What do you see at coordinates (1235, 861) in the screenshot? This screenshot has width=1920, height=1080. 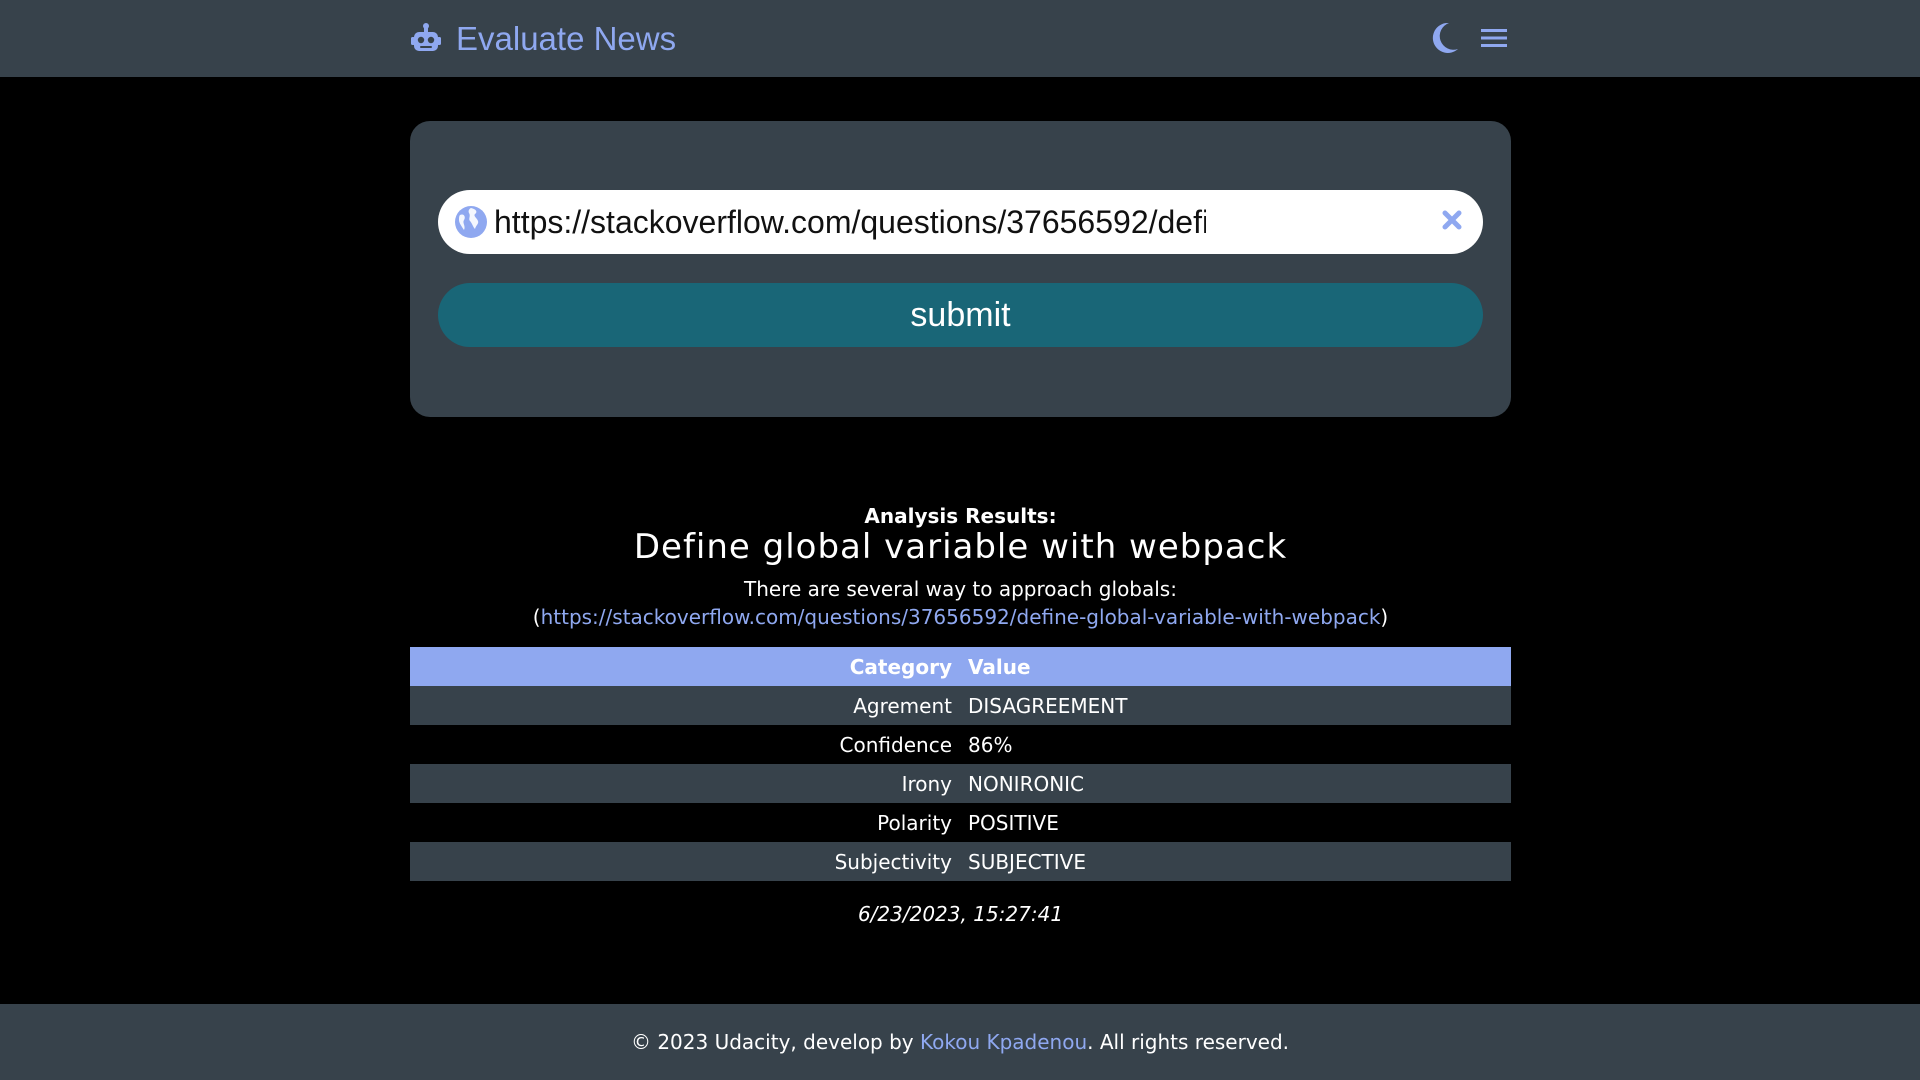 I see `row-value: SUBJECTIVE` at bounding box center [1235, 861].